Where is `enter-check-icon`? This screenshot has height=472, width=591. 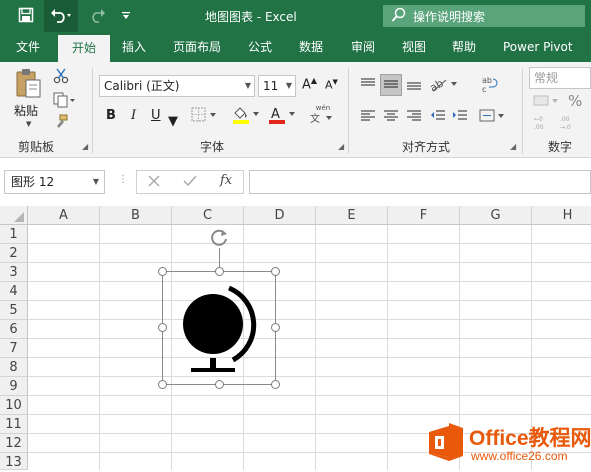 enter-check-icon is located at coordinates (190, 182).